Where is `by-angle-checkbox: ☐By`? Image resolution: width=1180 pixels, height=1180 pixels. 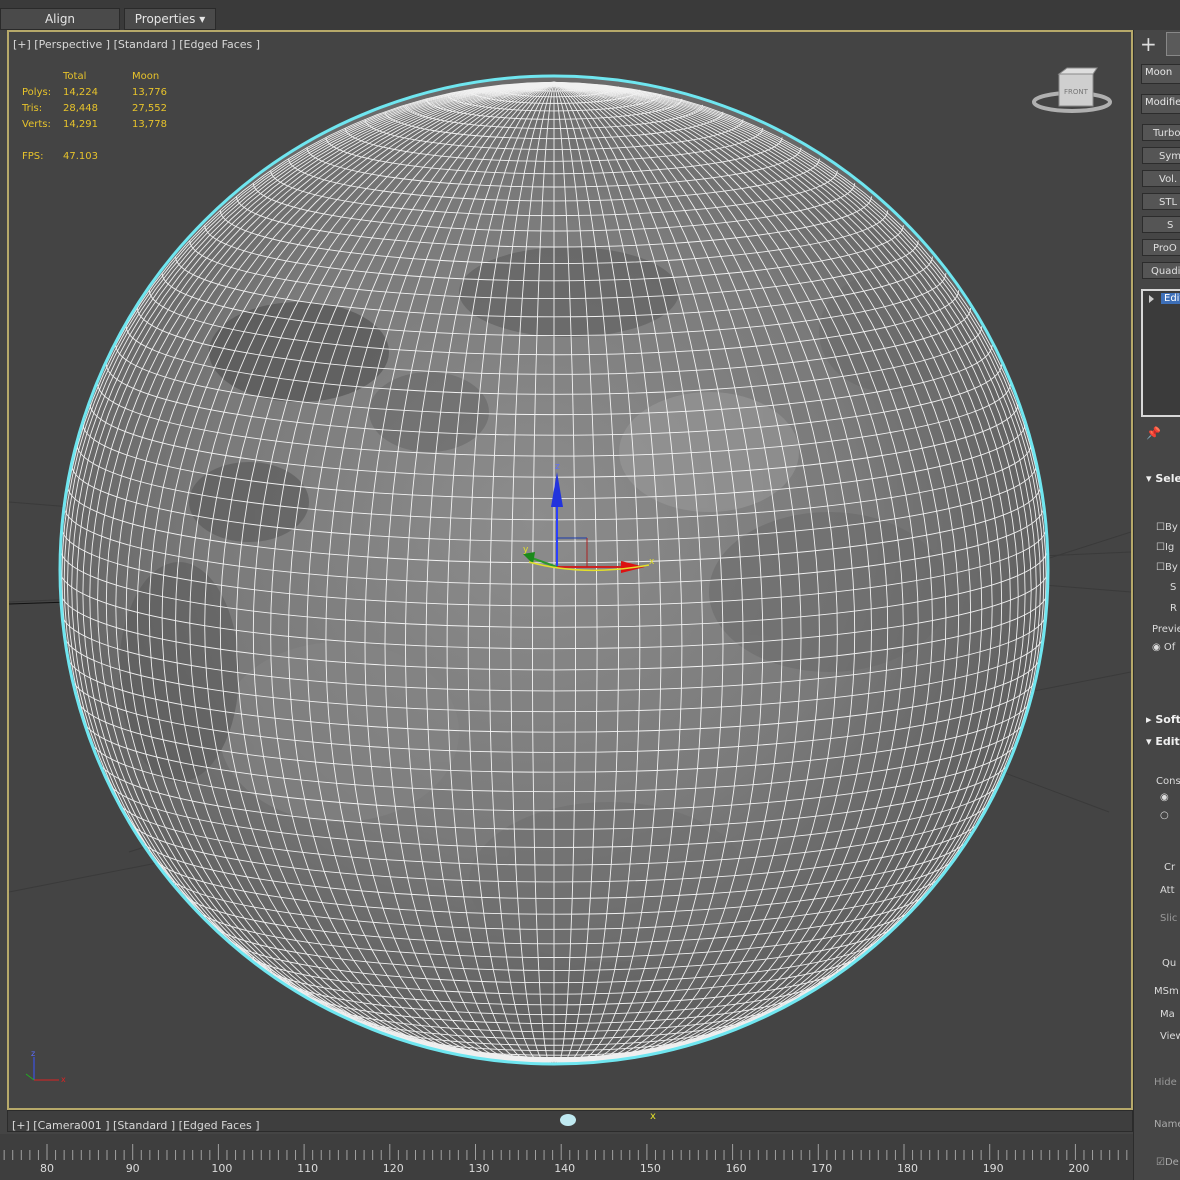
by-angle-checkbox: ☐By is located at coordinates (1167, 567).